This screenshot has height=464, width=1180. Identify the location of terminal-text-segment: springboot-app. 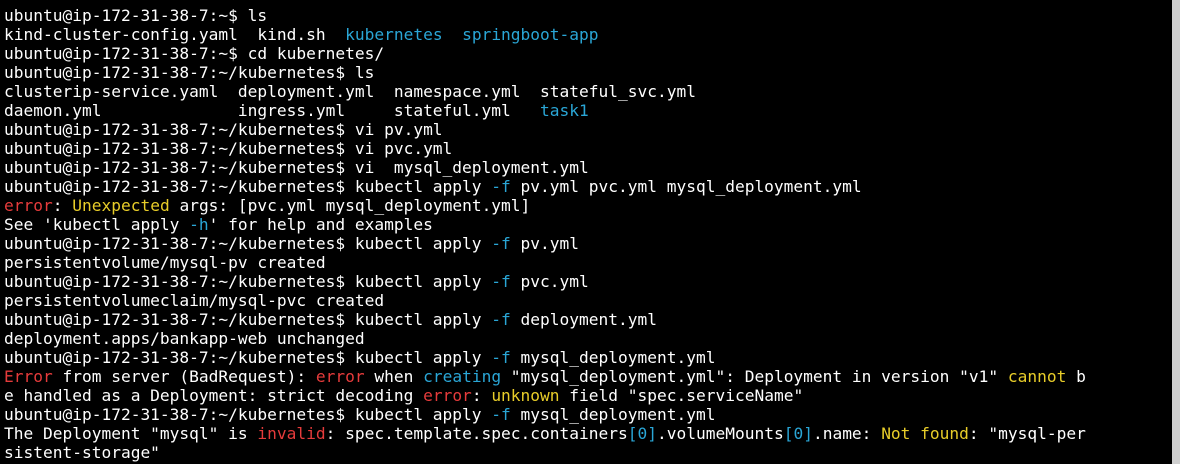
(530, 34).